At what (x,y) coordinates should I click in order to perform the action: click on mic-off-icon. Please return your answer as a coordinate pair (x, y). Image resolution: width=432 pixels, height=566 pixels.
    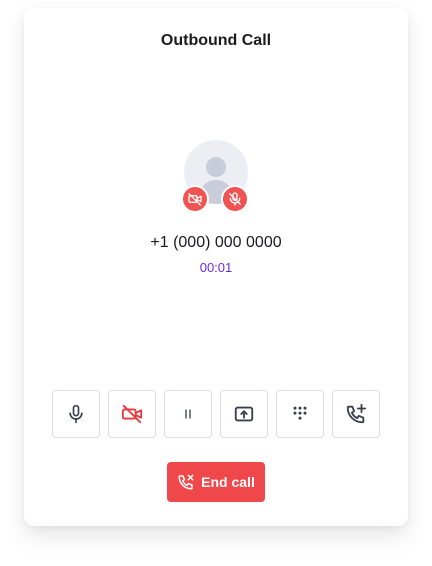
    Looking at the image, I should click on (235, 199).